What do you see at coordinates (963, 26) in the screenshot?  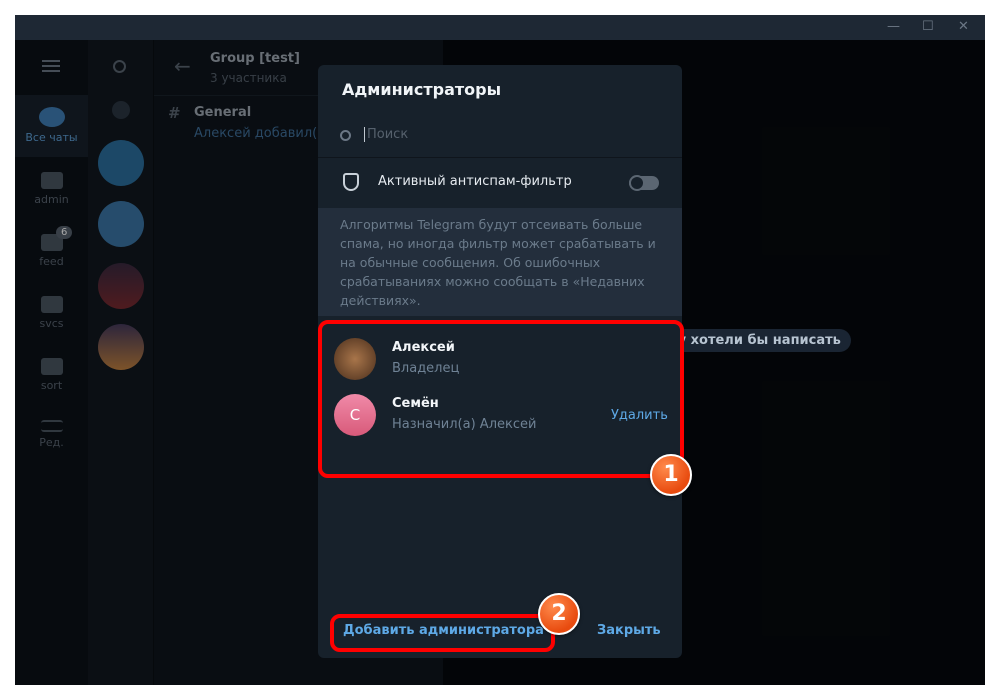 I see `close-window-button: ✕` at bounding box center [963, 26].